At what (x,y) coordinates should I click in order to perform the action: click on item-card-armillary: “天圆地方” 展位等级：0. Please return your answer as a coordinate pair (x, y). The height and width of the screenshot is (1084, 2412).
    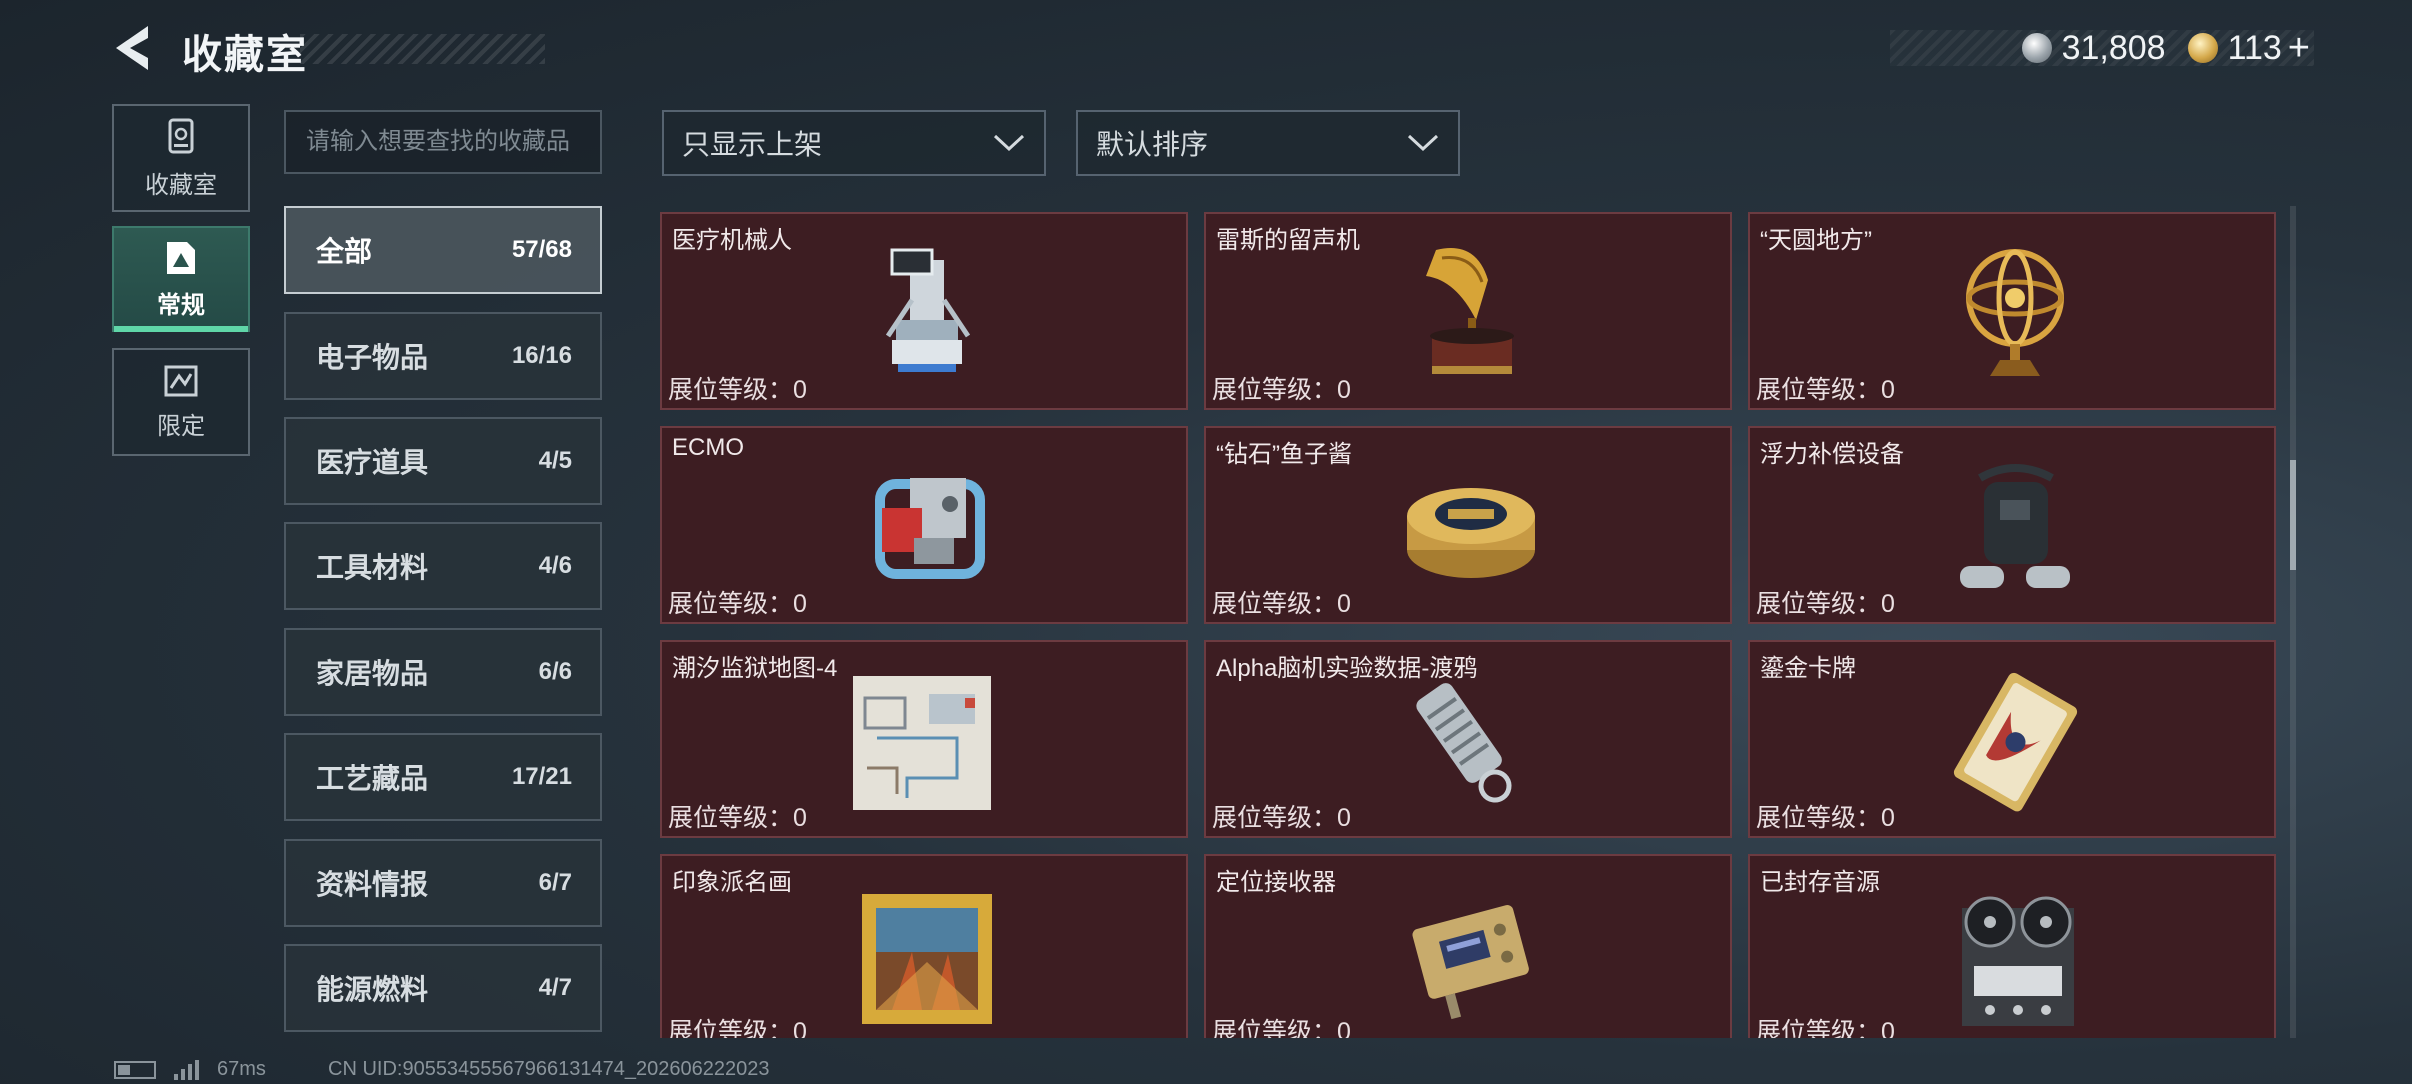
    Looking at the image, I should click on (2012, 311).